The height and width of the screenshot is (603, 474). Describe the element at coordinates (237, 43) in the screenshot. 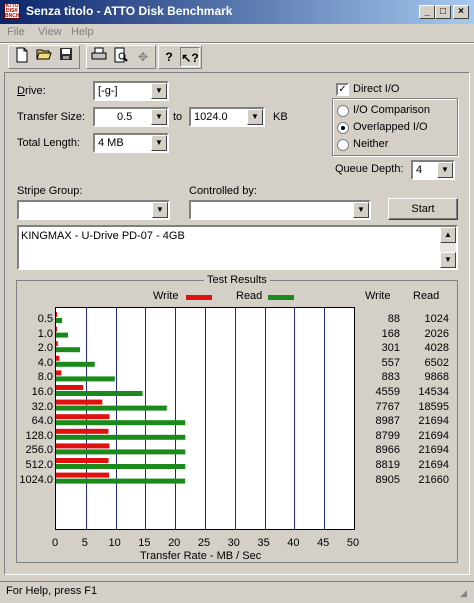

I see `toolbar-separator` at that location.